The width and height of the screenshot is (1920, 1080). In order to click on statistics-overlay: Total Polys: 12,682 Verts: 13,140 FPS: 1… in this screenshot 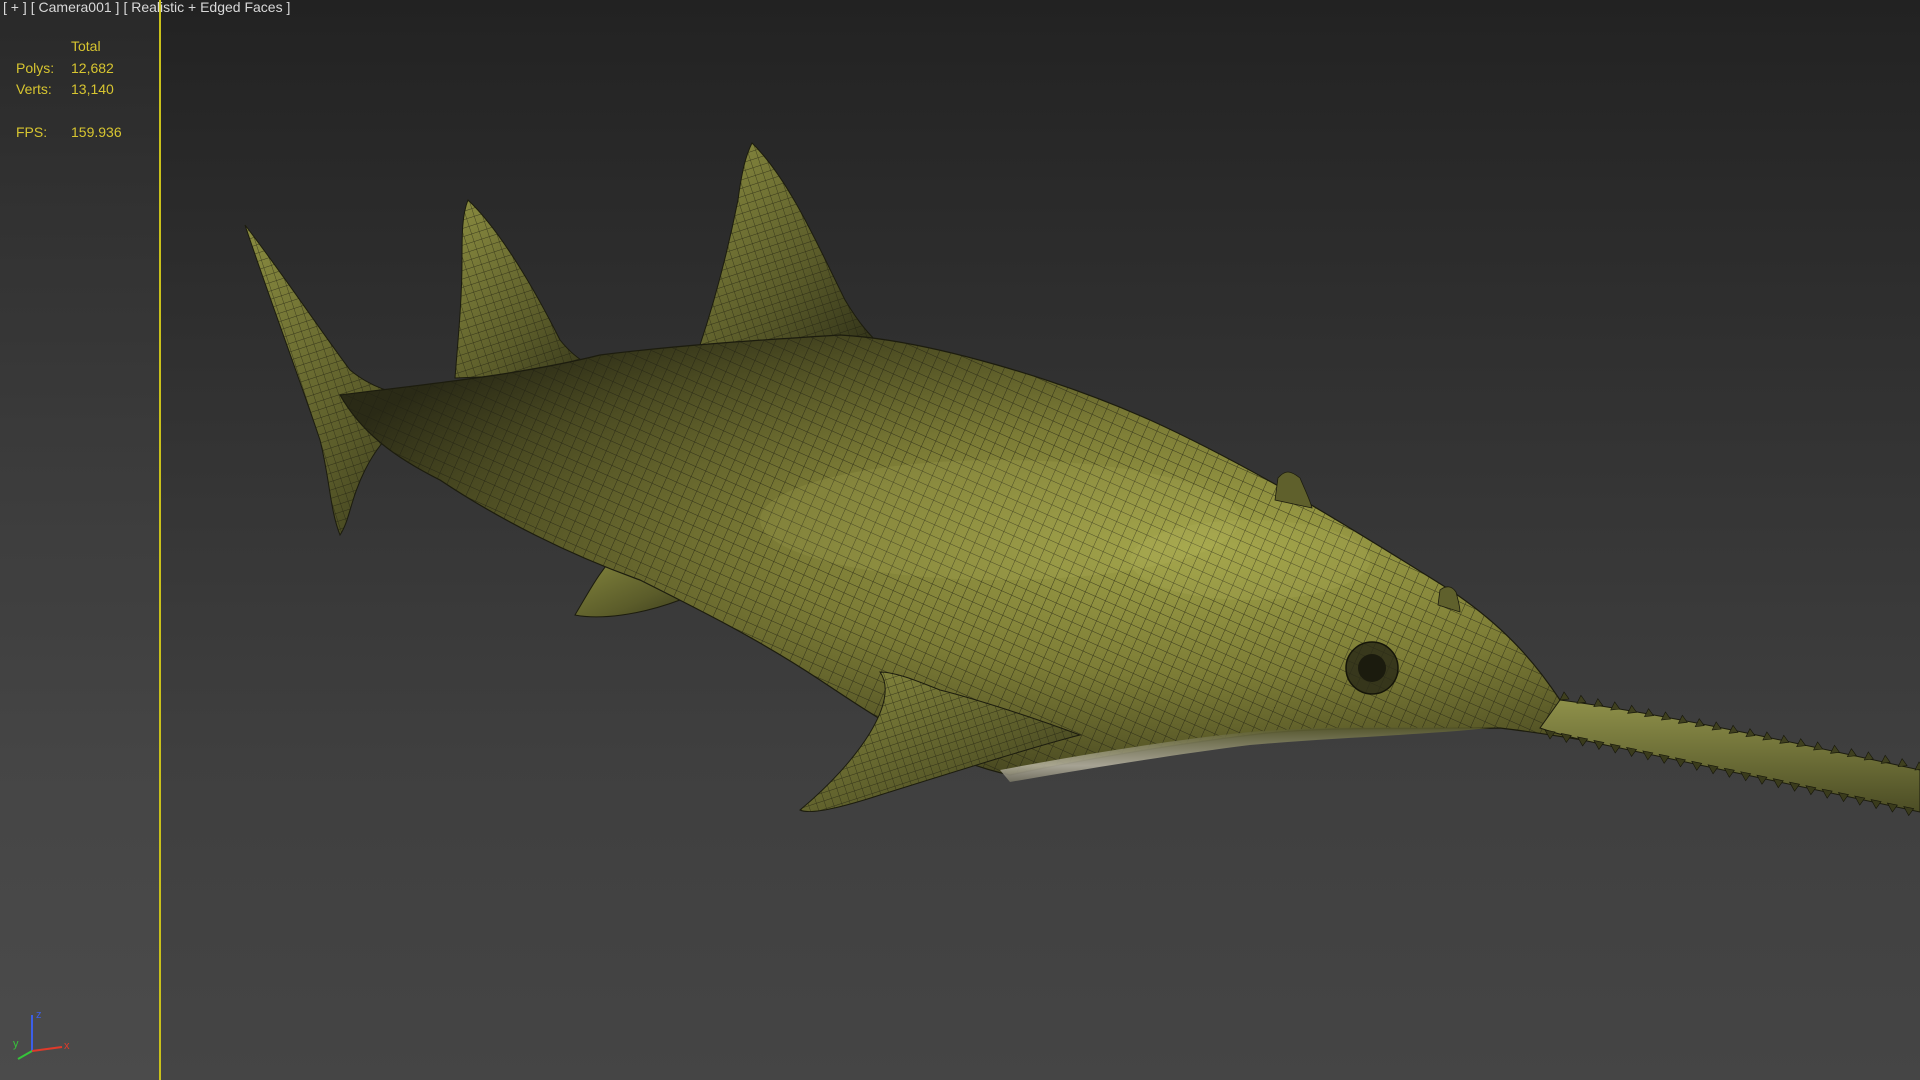, I will do `click(69, 90)`.